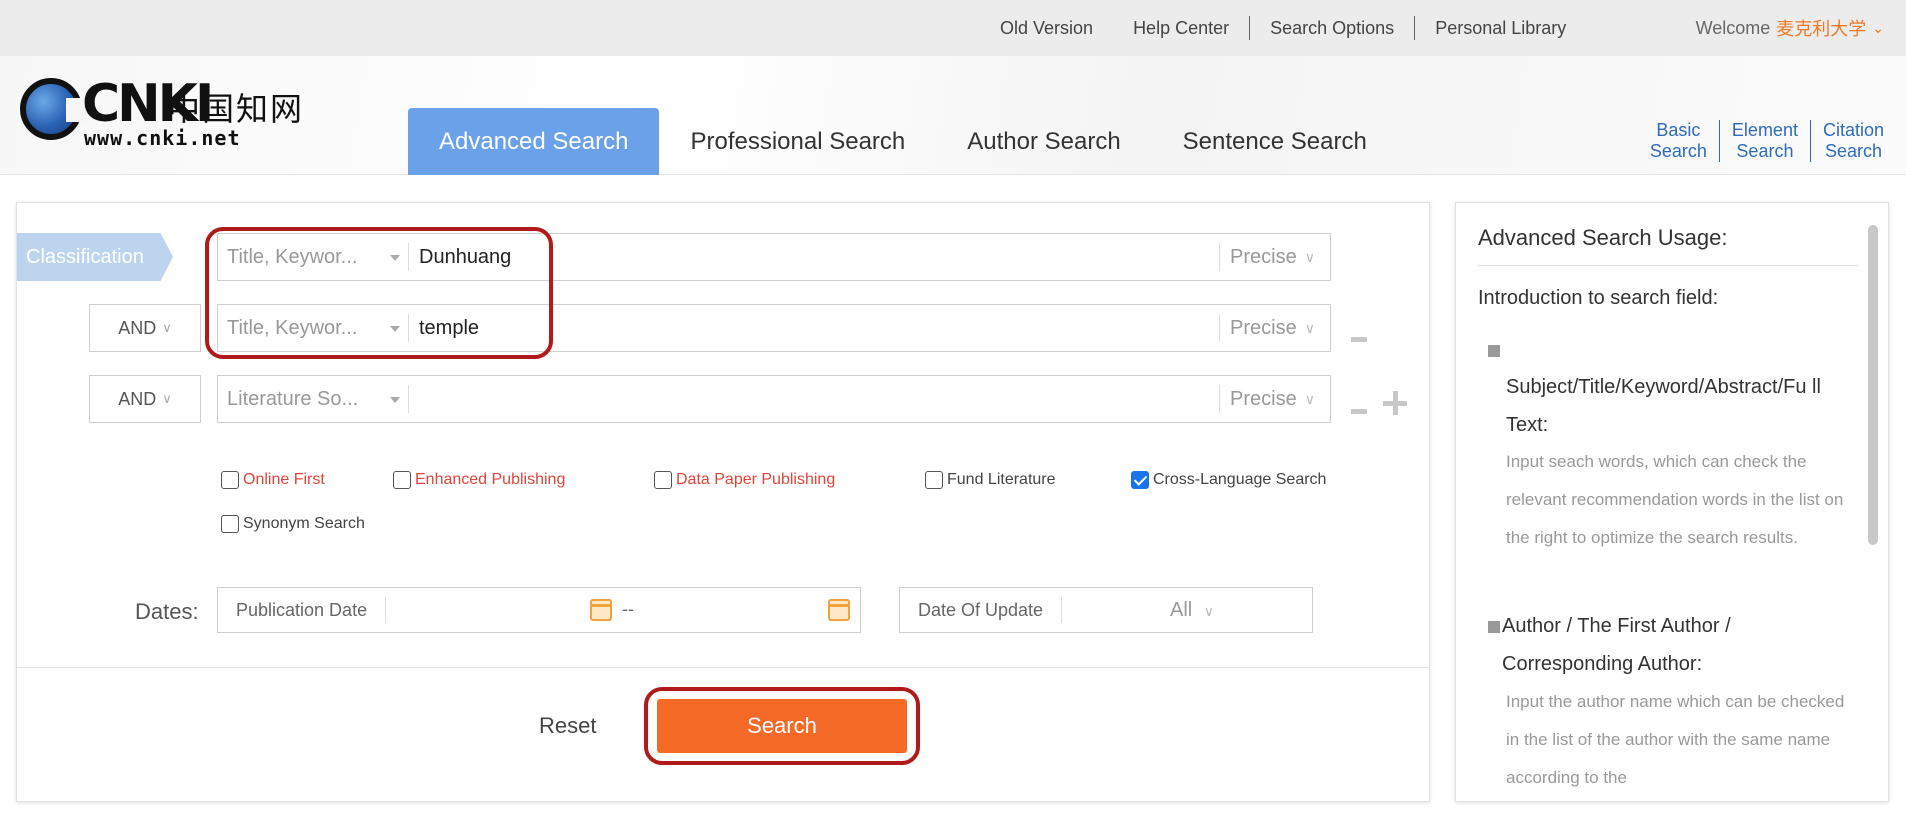  I want to click on user-name: 麦克利大学, so click(1821, 28).